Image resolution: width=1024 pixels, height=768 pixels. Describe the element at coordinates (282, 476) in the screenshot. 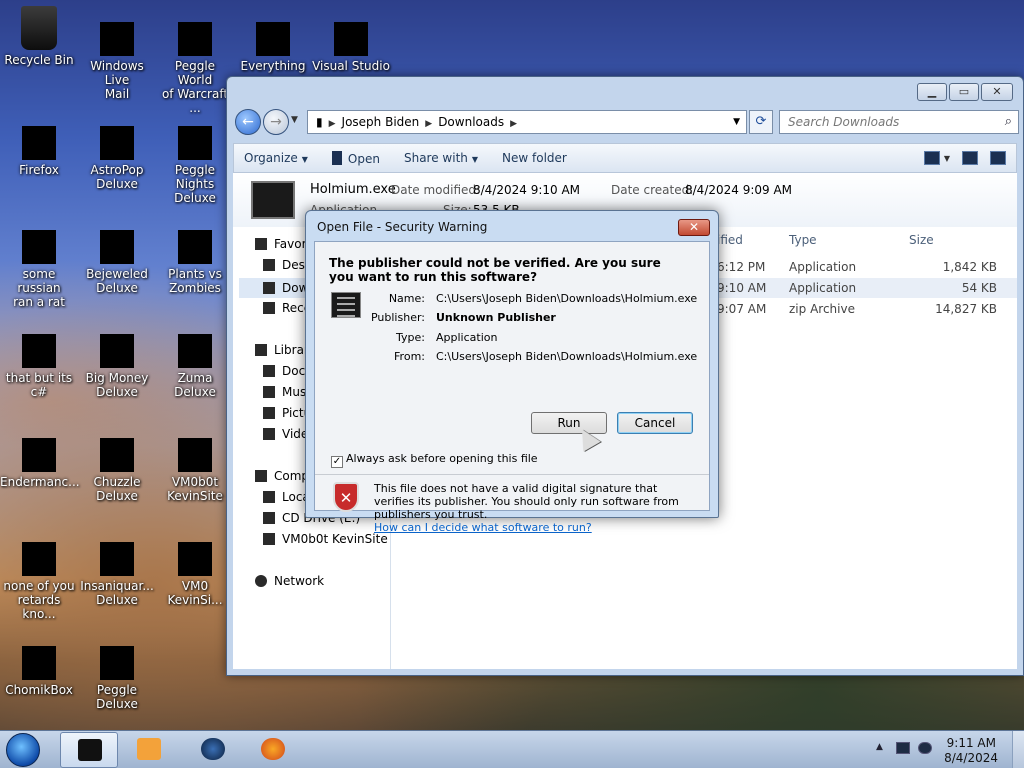

I see `nav-computer: Comp` at that location.